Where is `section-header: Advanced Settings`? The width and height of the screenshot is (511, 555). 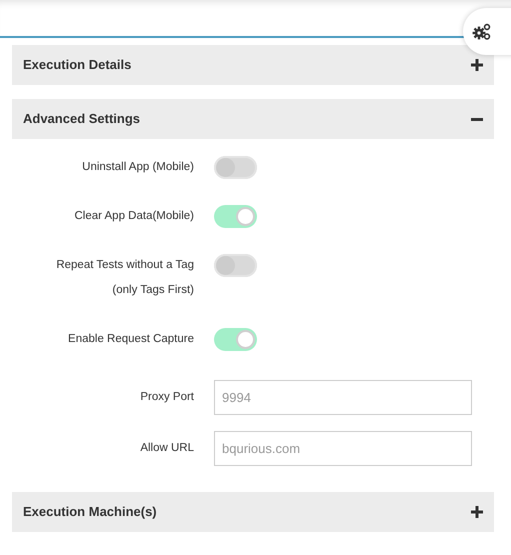 section-header: Advanced Settings is located at coordinates (253, 119).